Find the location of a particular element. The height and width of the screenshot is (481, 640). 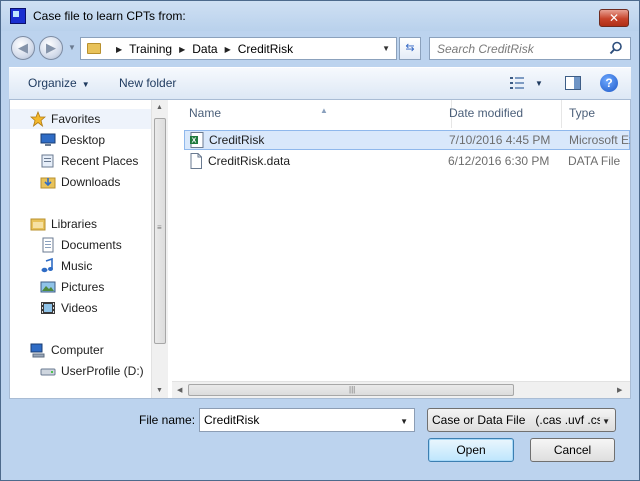

libraries-icon is located at coordinates (38, 224).